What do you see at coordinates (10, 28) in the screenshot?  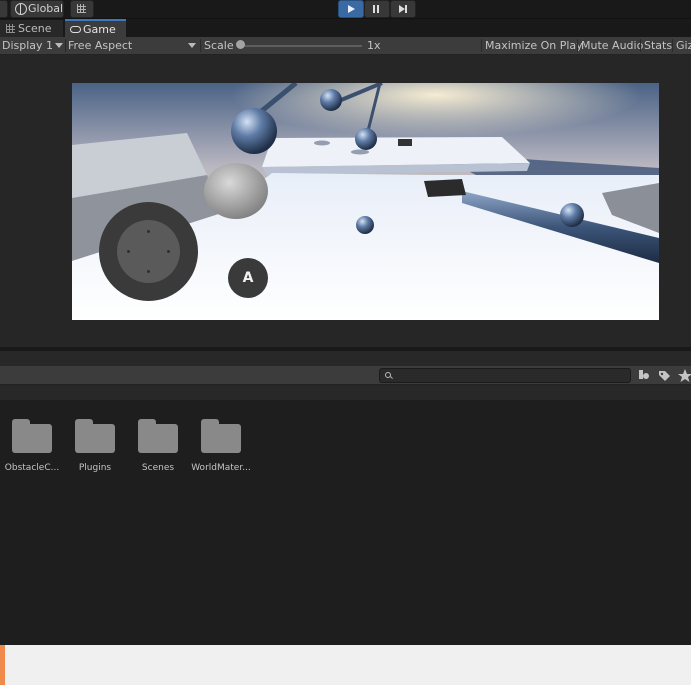 I see `scene-grid-icon` at bounding box center [10, 28].